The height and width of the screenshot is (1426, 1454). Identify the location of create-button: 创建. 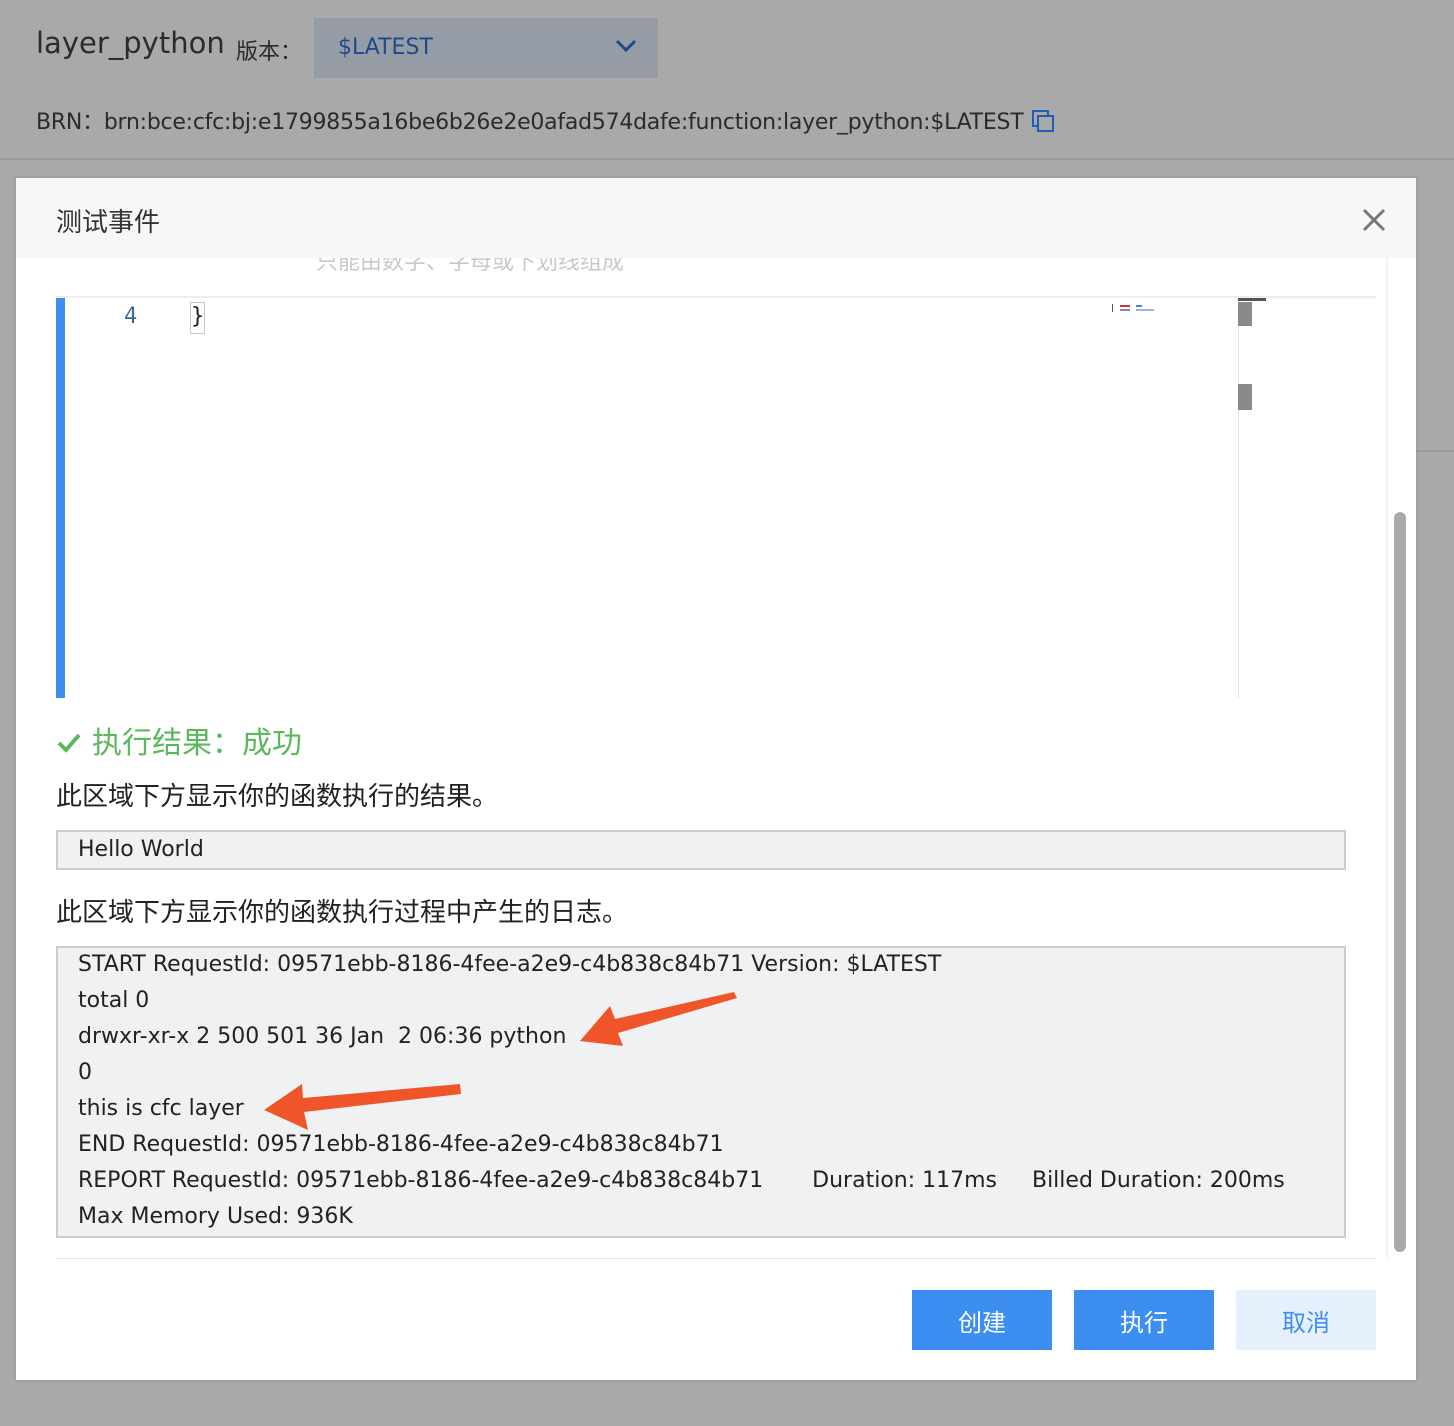
(982, 1320).